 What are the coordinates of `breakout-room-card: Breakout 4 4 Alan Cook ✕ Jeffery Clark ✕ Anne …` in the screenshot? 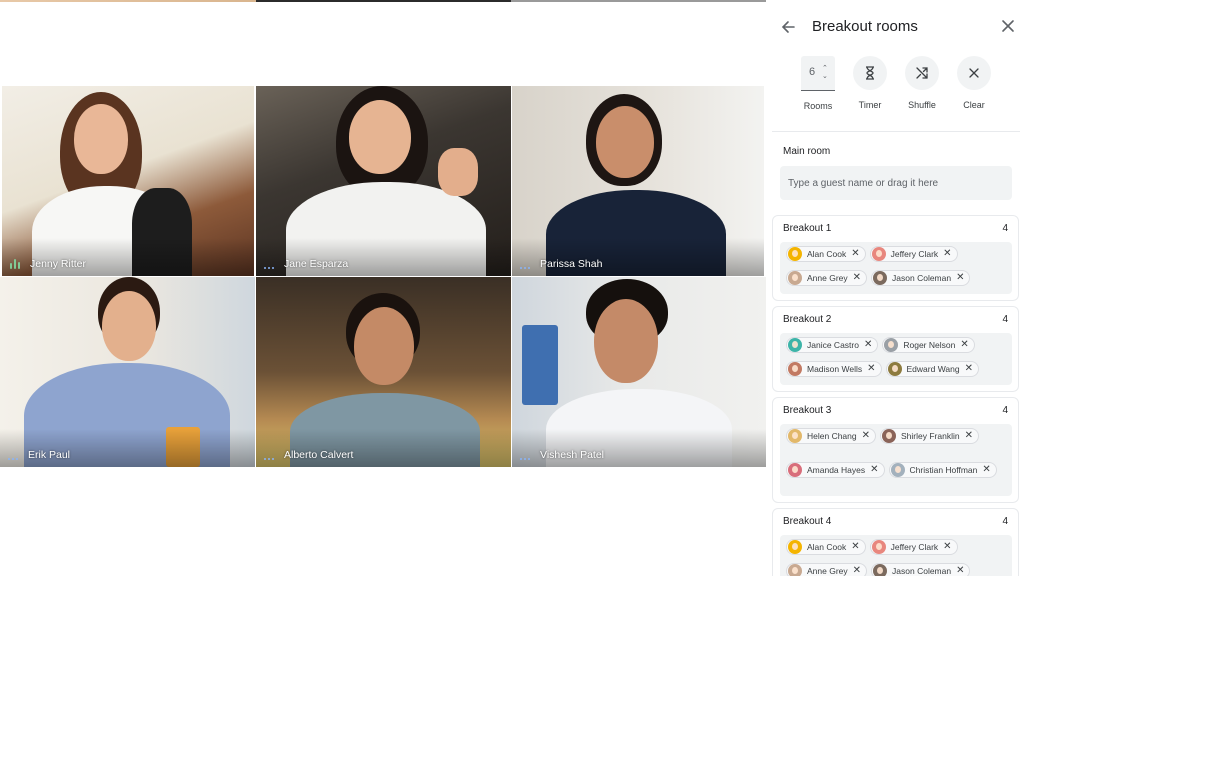 It's located at (895, 542).